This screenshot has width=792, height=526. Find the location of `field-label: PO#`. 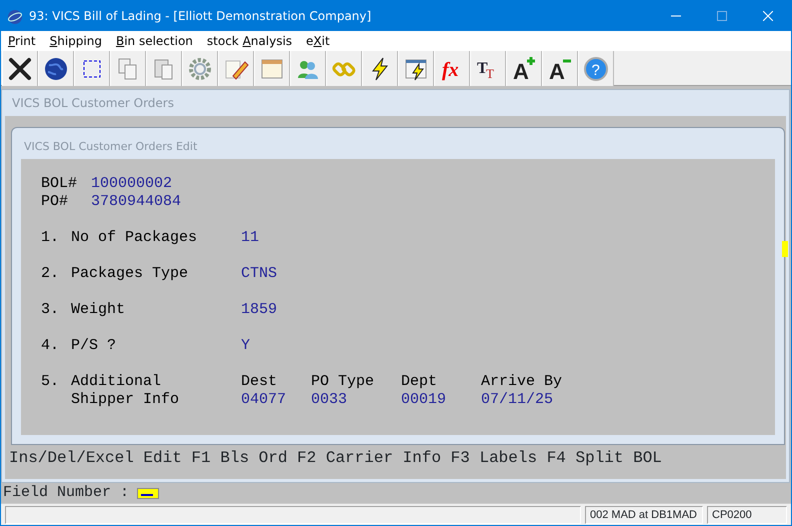

field-label: PO# is located at coordinates (55, 202).